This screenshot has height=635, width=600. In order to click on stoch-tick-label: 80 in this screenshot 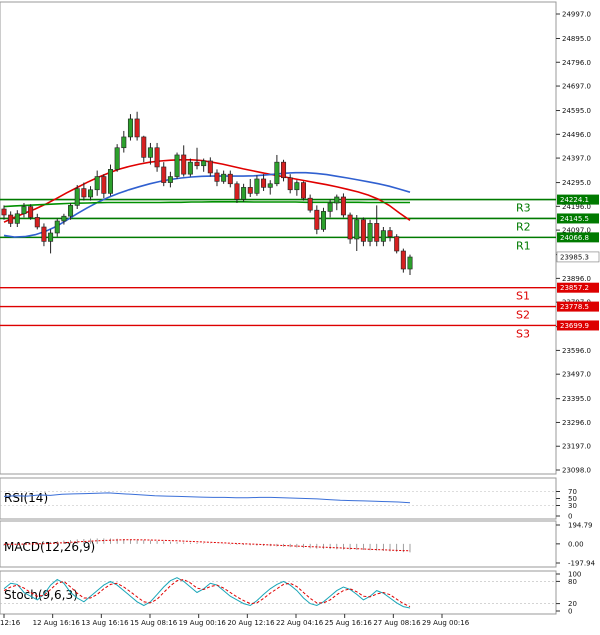, I will do `click(572, 582)`.